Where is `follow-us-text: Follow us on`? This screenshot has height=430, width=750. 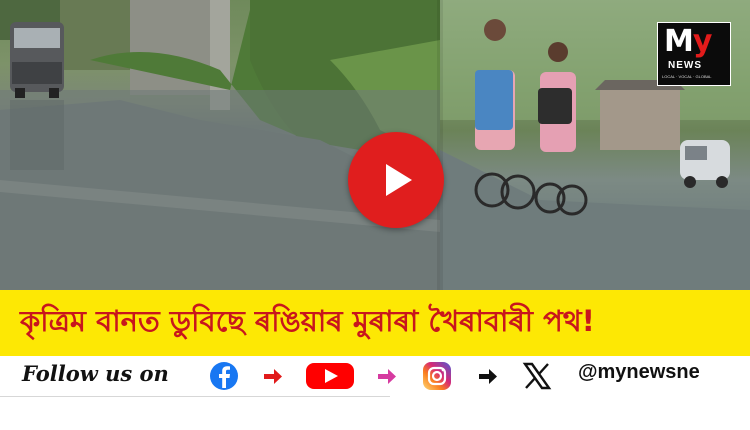
follow-us-text: Follow us on is located at coordinates (95, 373).